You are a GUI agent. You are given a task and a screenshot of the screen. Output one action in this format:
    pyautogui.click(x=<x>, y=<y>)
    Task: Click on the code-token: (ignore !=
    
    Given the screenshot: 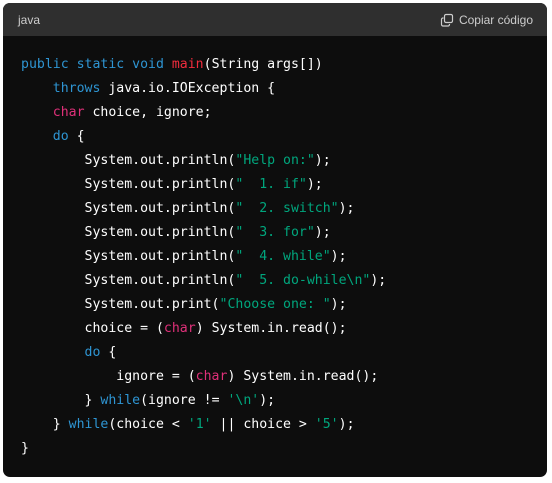 What is the action you would take?
    pyautogui.click(x=184, y=400)
    